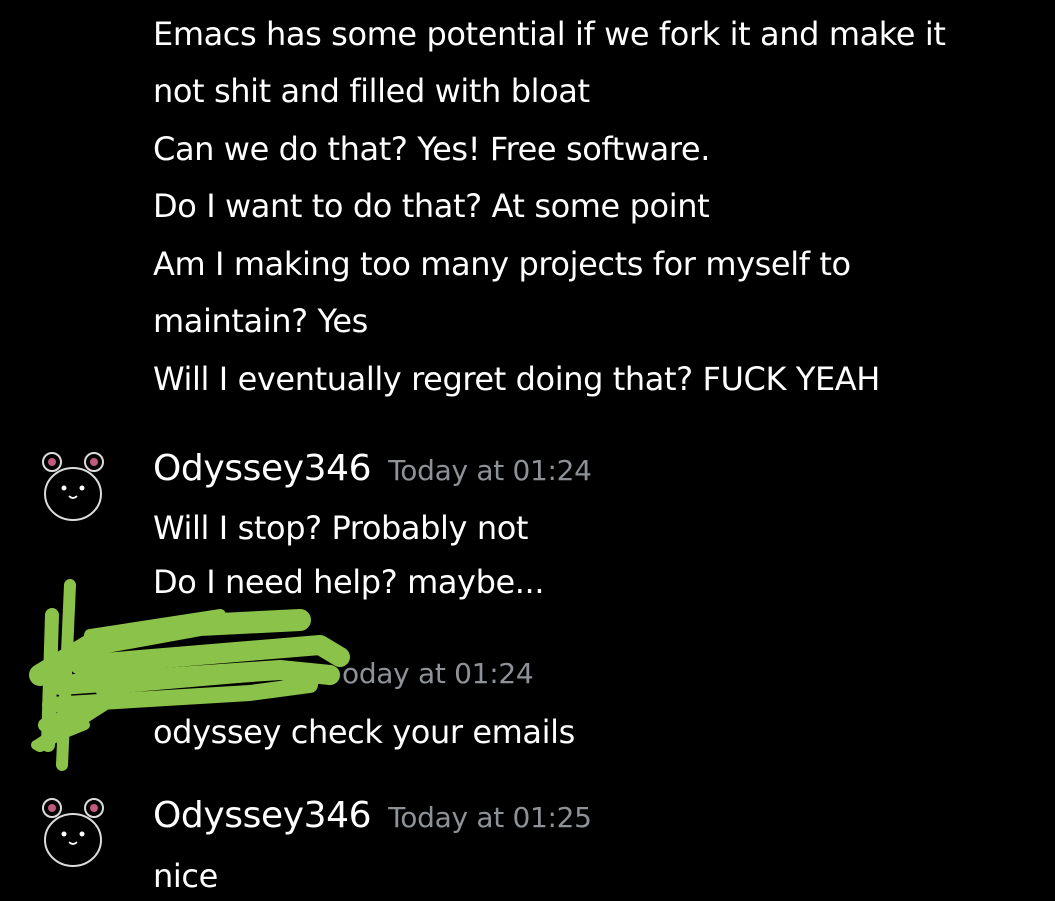 The width and height of the screenshot is (1055, 901). Describe the element at coordinates (431, 149) in the screenshot. I see `message-text-line: Can we do that? Yes! Free software.` at that location.